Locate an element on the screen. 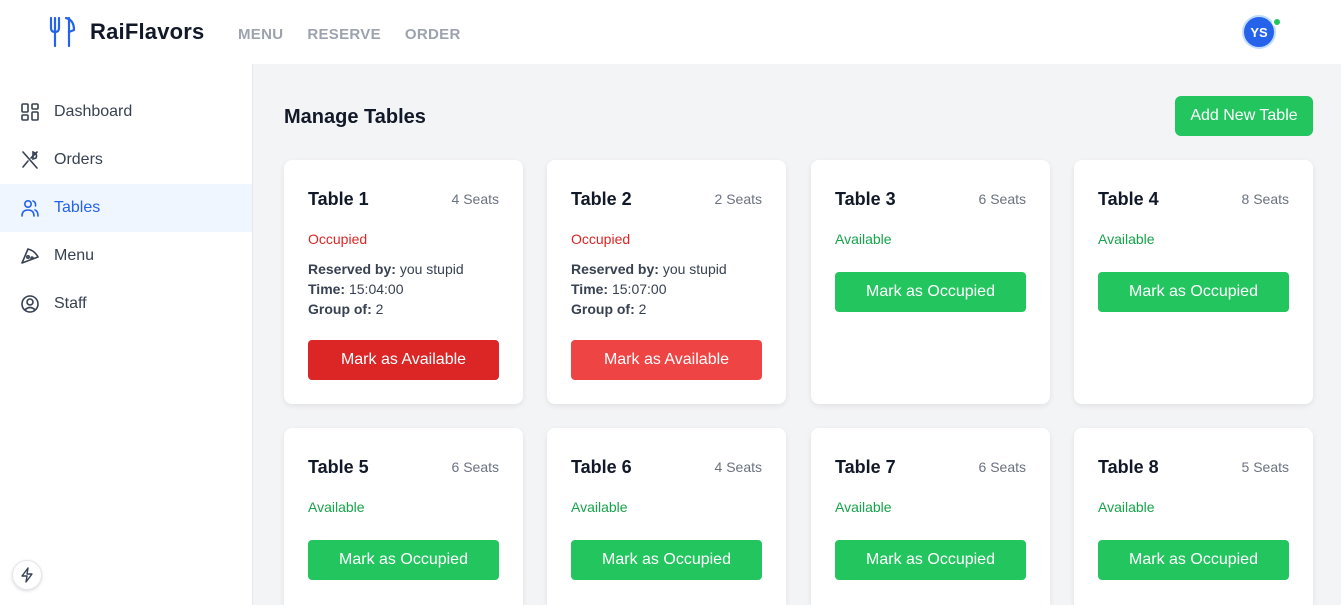 The height and width of the screenshot is (605, 1341). sidebar-item-orders: Orders is located at coordinates (126, 160).